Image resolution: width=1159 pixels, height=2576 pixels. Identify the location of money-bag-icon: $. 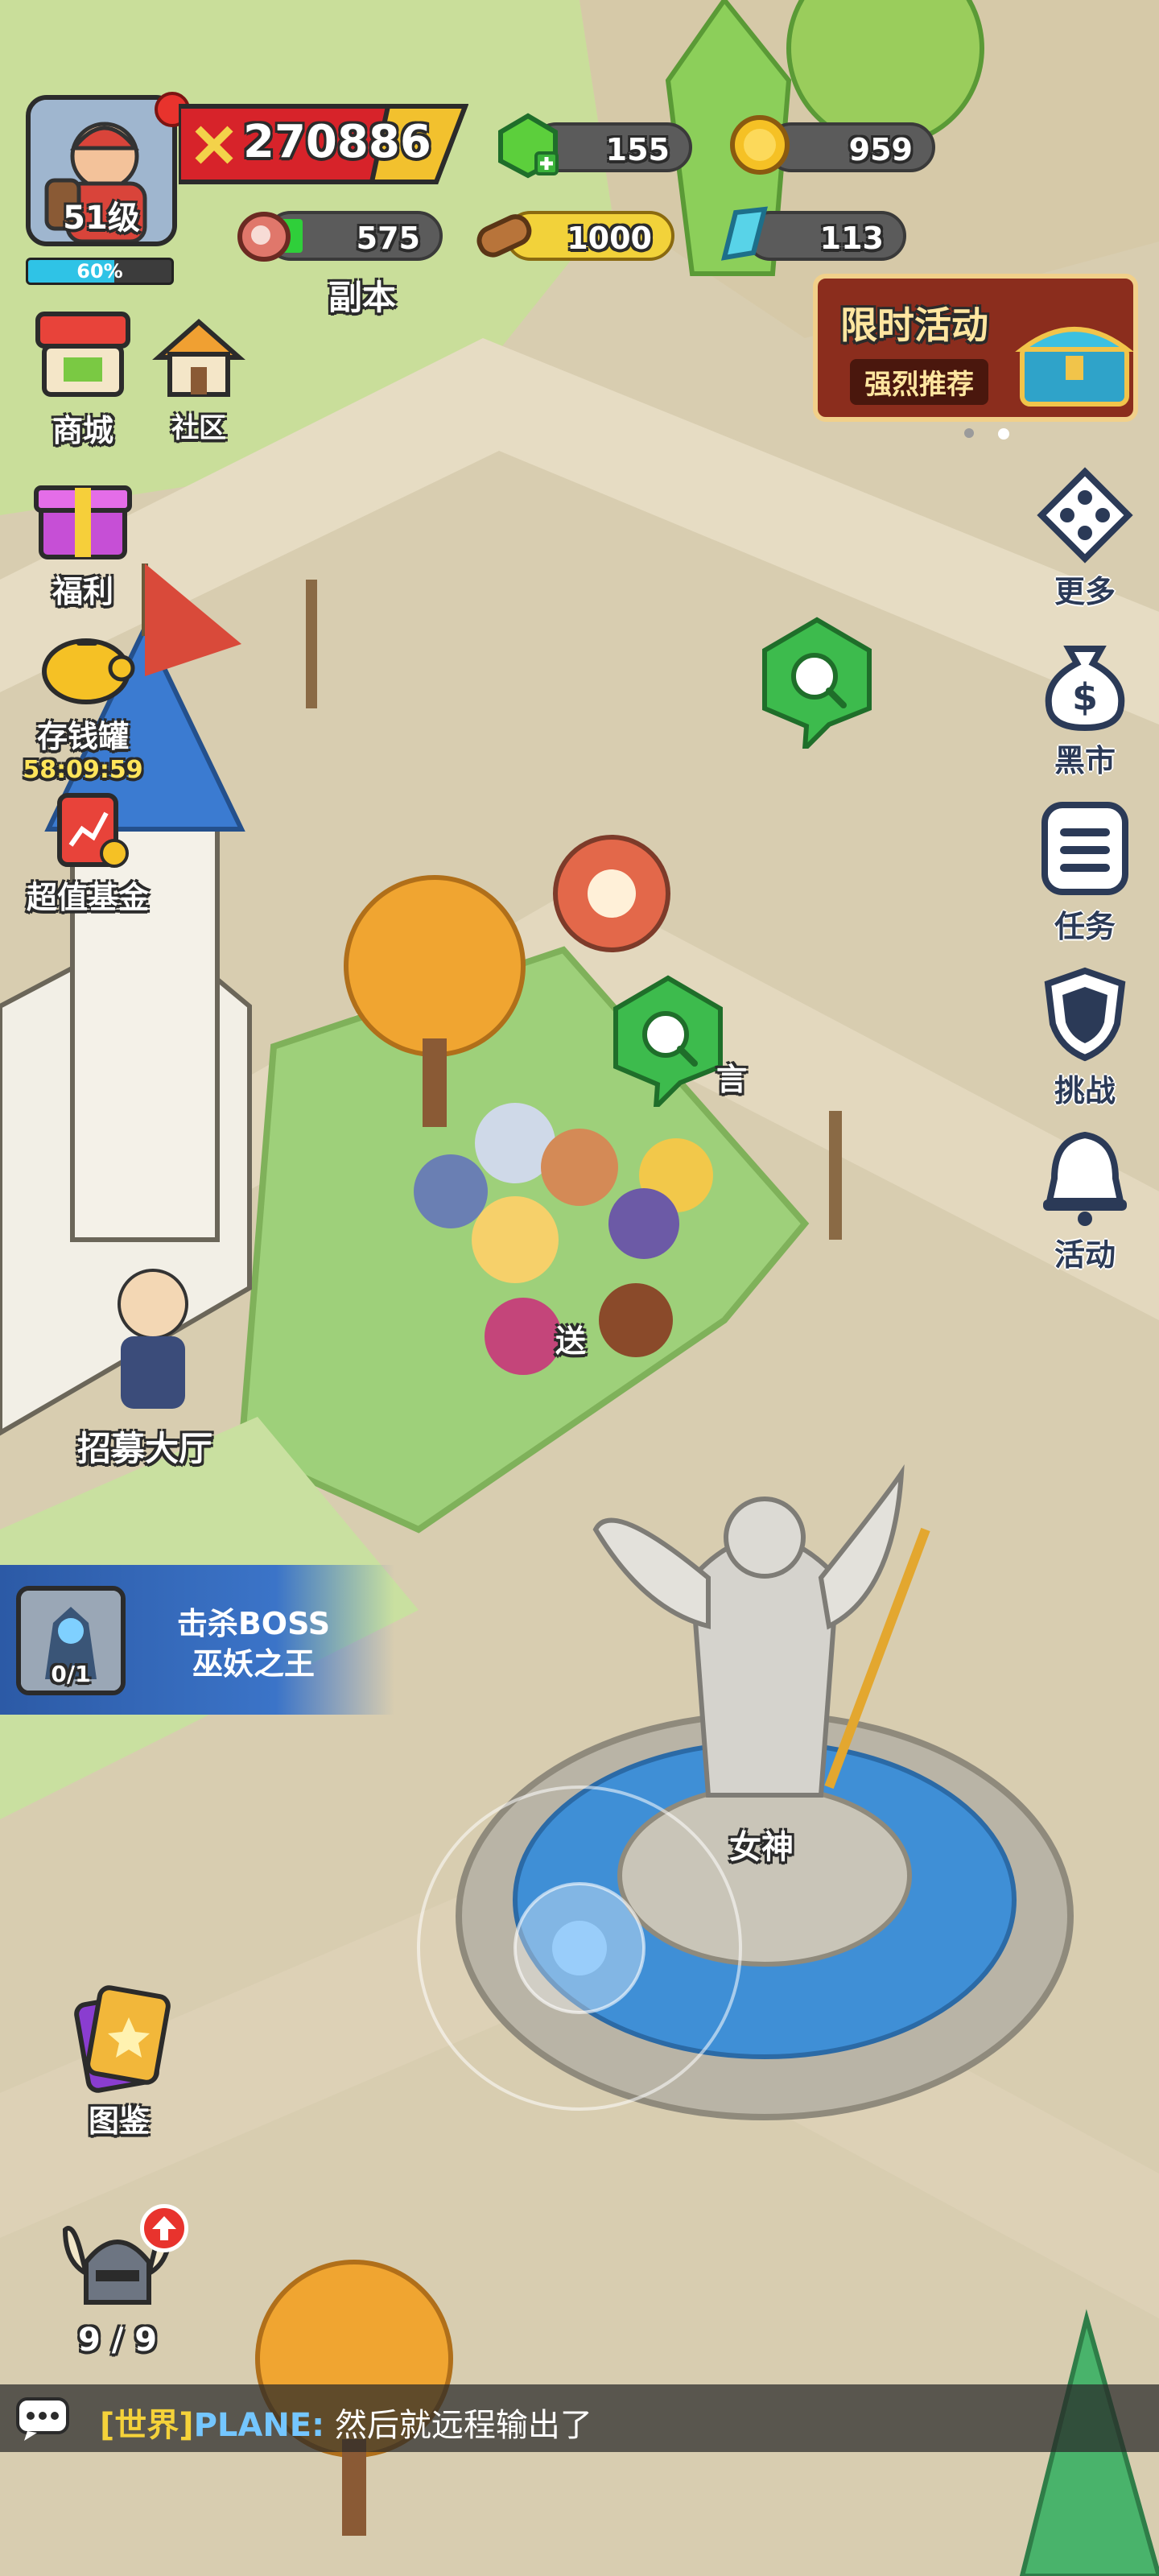
(1085, 689).